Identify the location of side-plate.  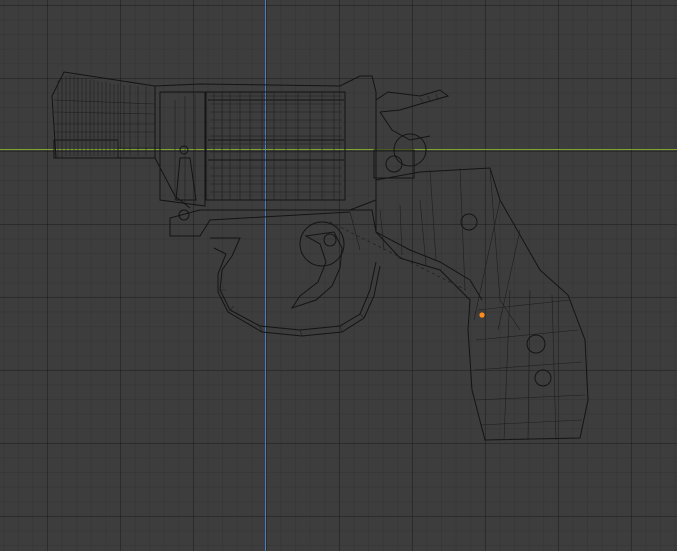
(411, 225).